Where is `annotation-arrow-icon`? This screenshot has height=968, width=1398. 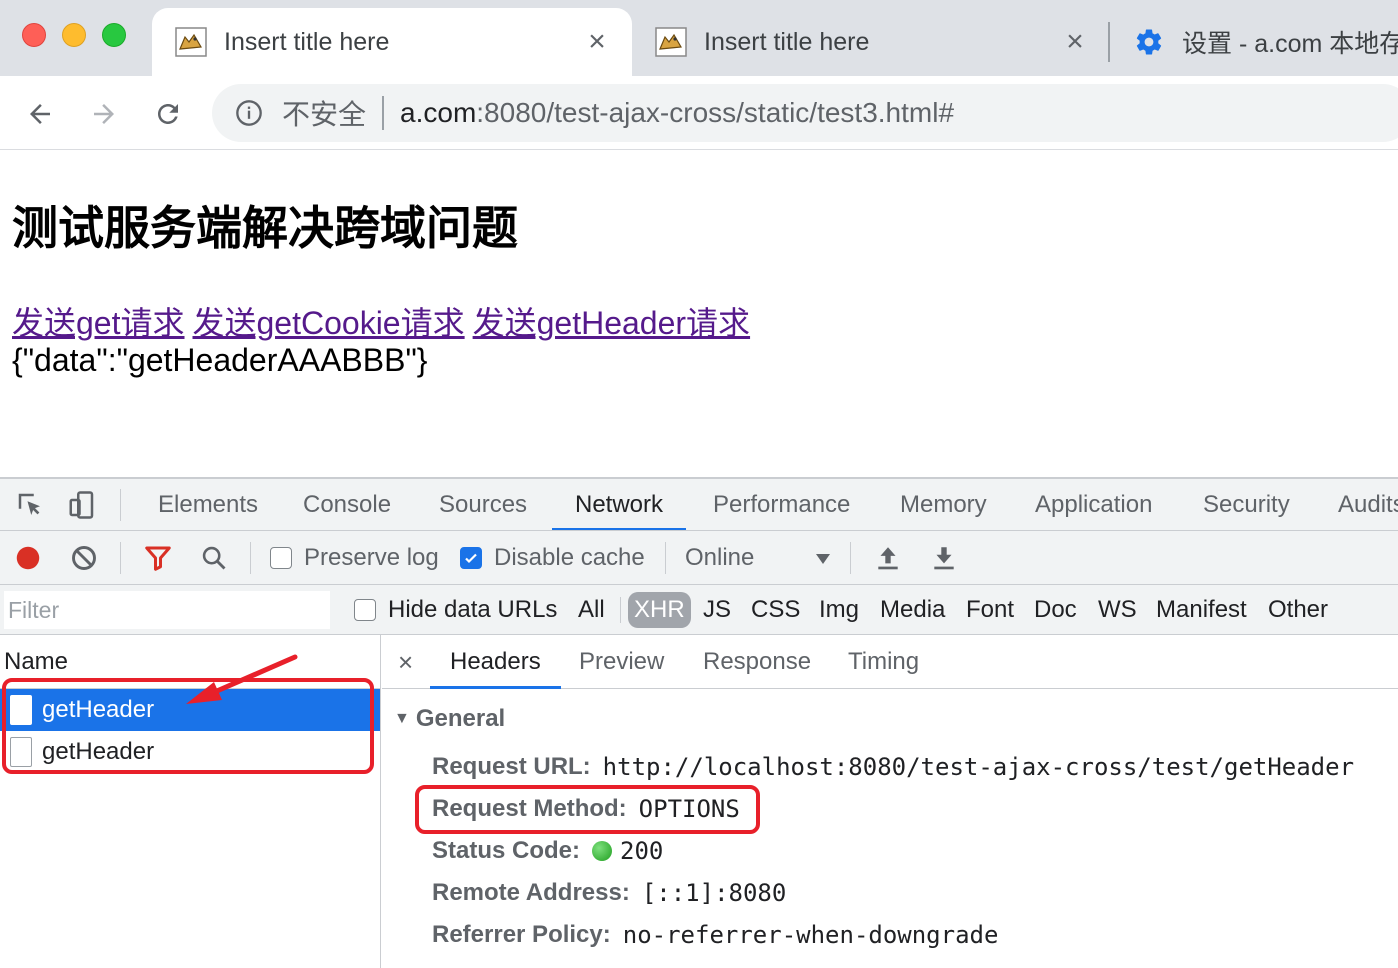
annotation-arrow-icon is located at coordinates (242, 679).